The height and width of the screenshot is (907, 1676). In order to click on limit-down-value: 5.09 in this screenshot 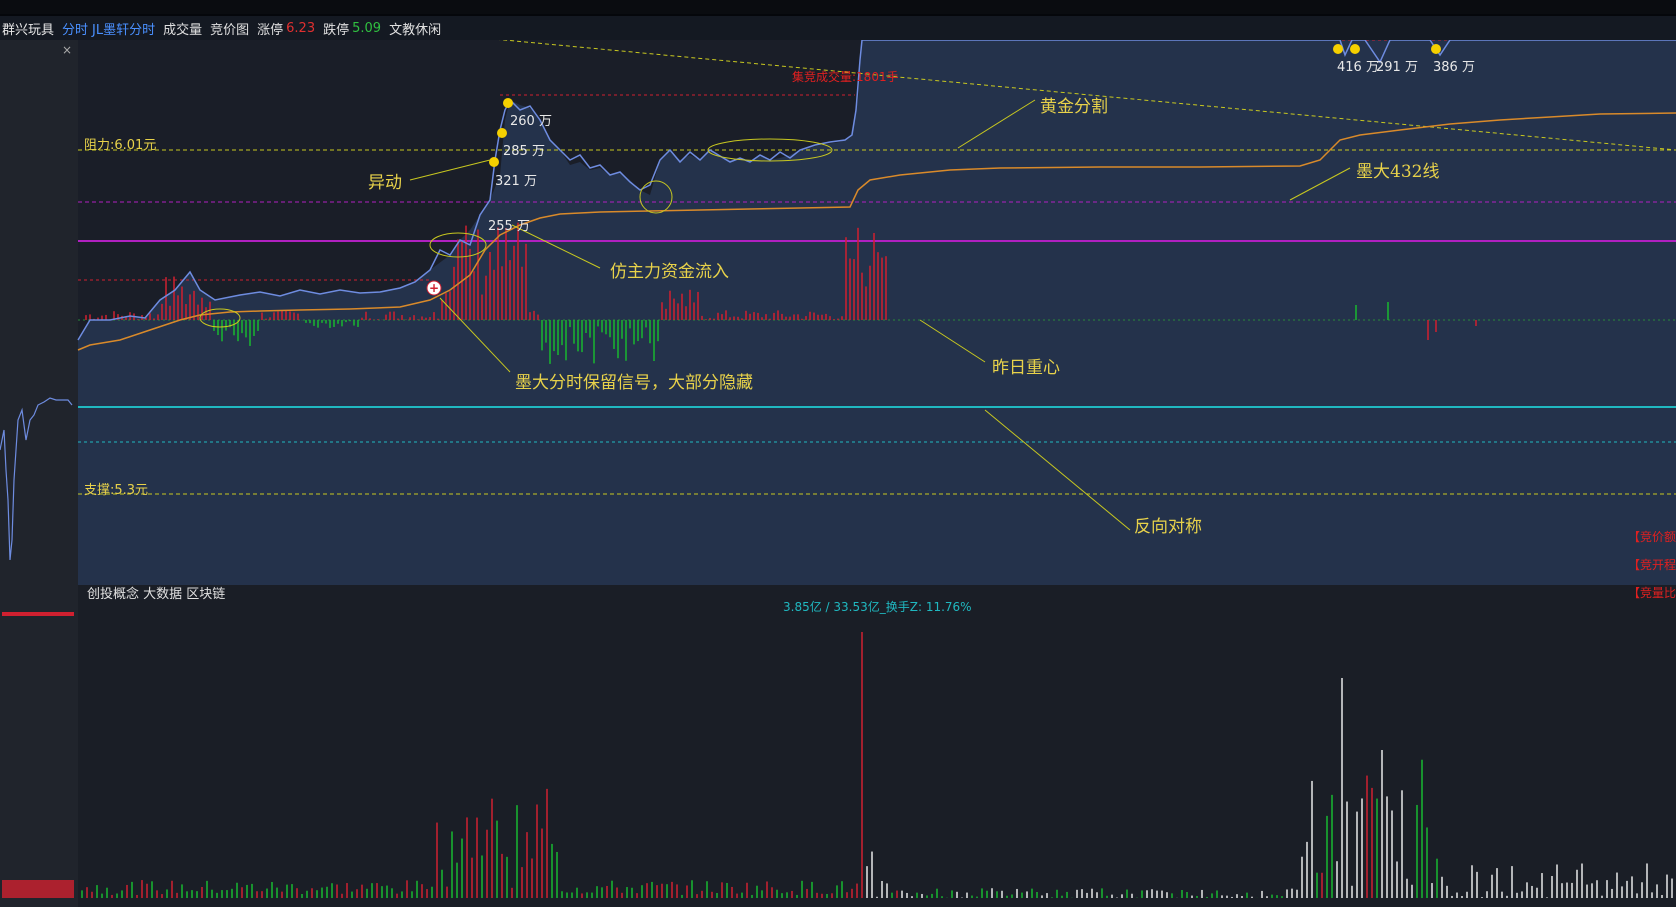, I will do `click(367, 28)`.